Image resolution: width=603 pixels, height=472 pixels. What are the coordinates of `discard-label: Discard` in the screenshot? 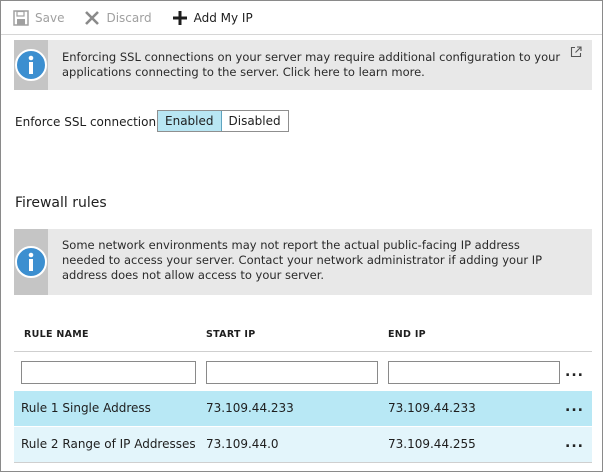 It's located at (129, 17).